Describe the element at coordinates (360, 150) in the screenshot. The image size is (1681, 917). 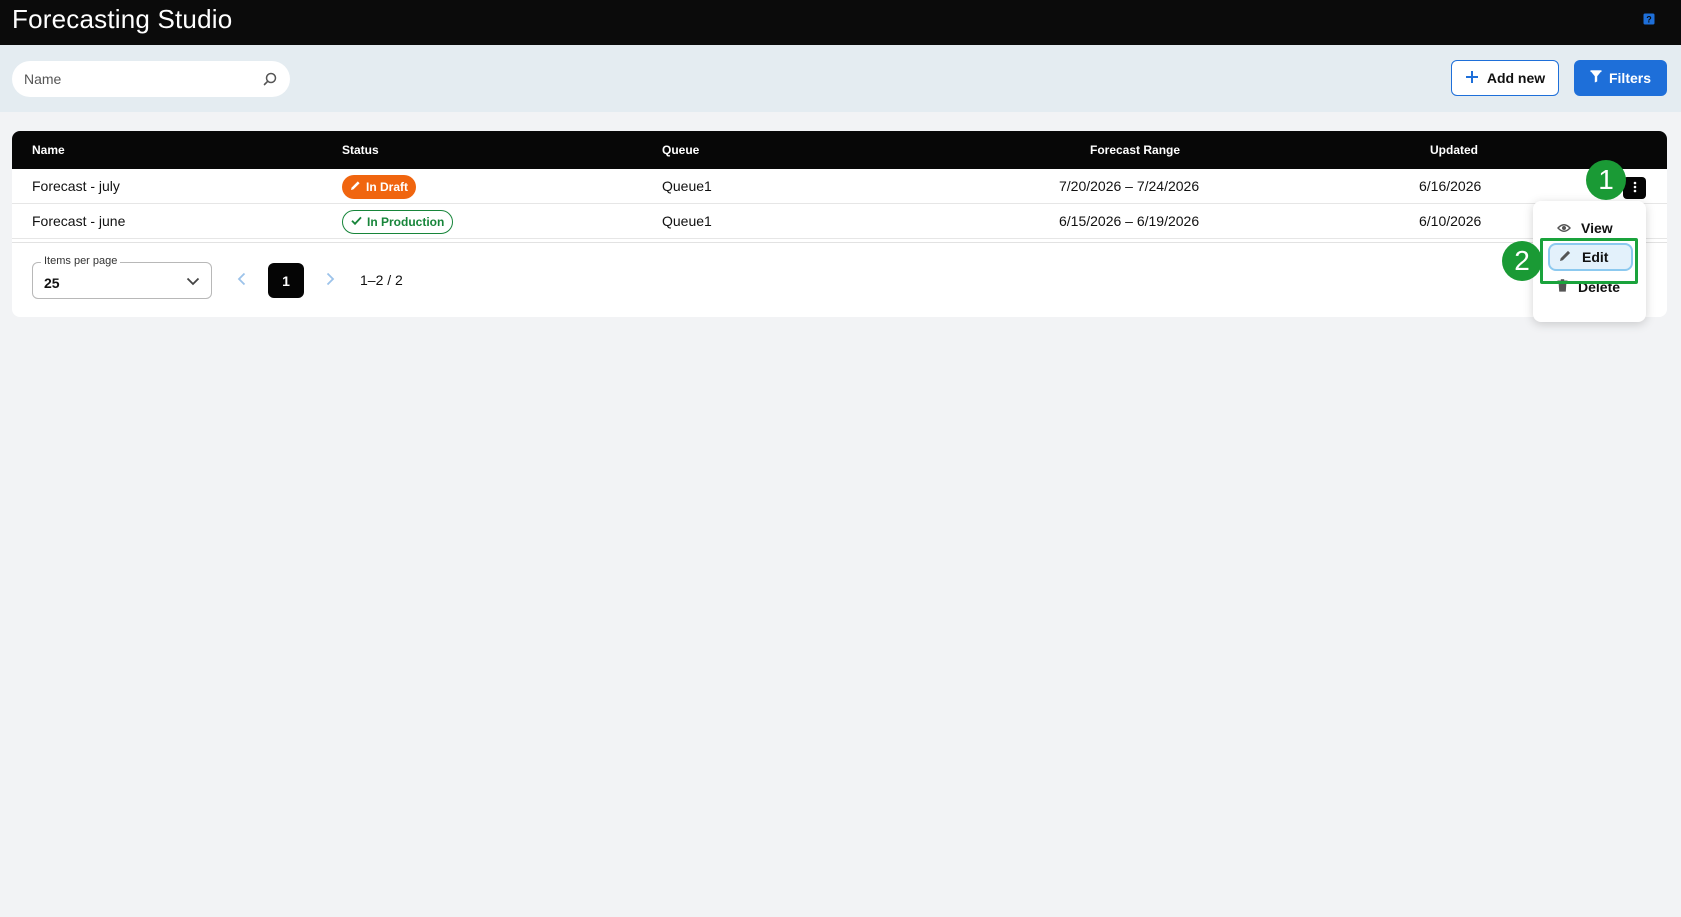
I see `column-header-status: Status` at that location.